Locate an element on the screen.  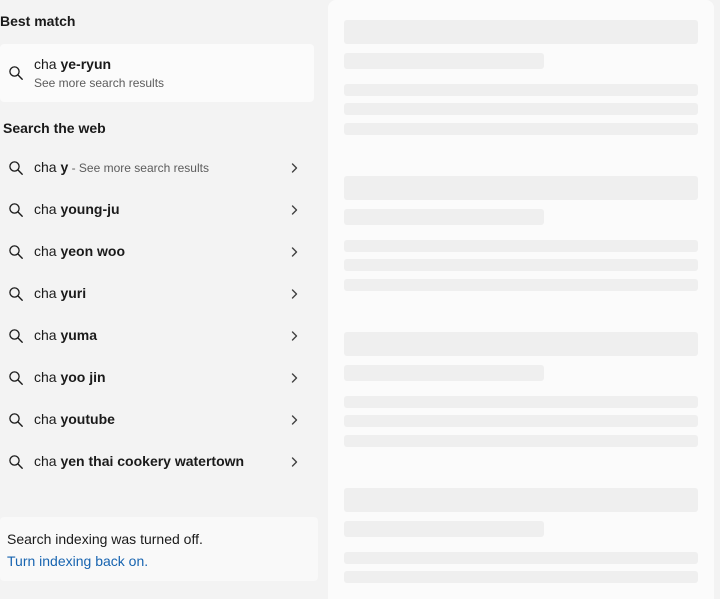
suggestion-completion: young-ju is located at coordinates (90, 209).